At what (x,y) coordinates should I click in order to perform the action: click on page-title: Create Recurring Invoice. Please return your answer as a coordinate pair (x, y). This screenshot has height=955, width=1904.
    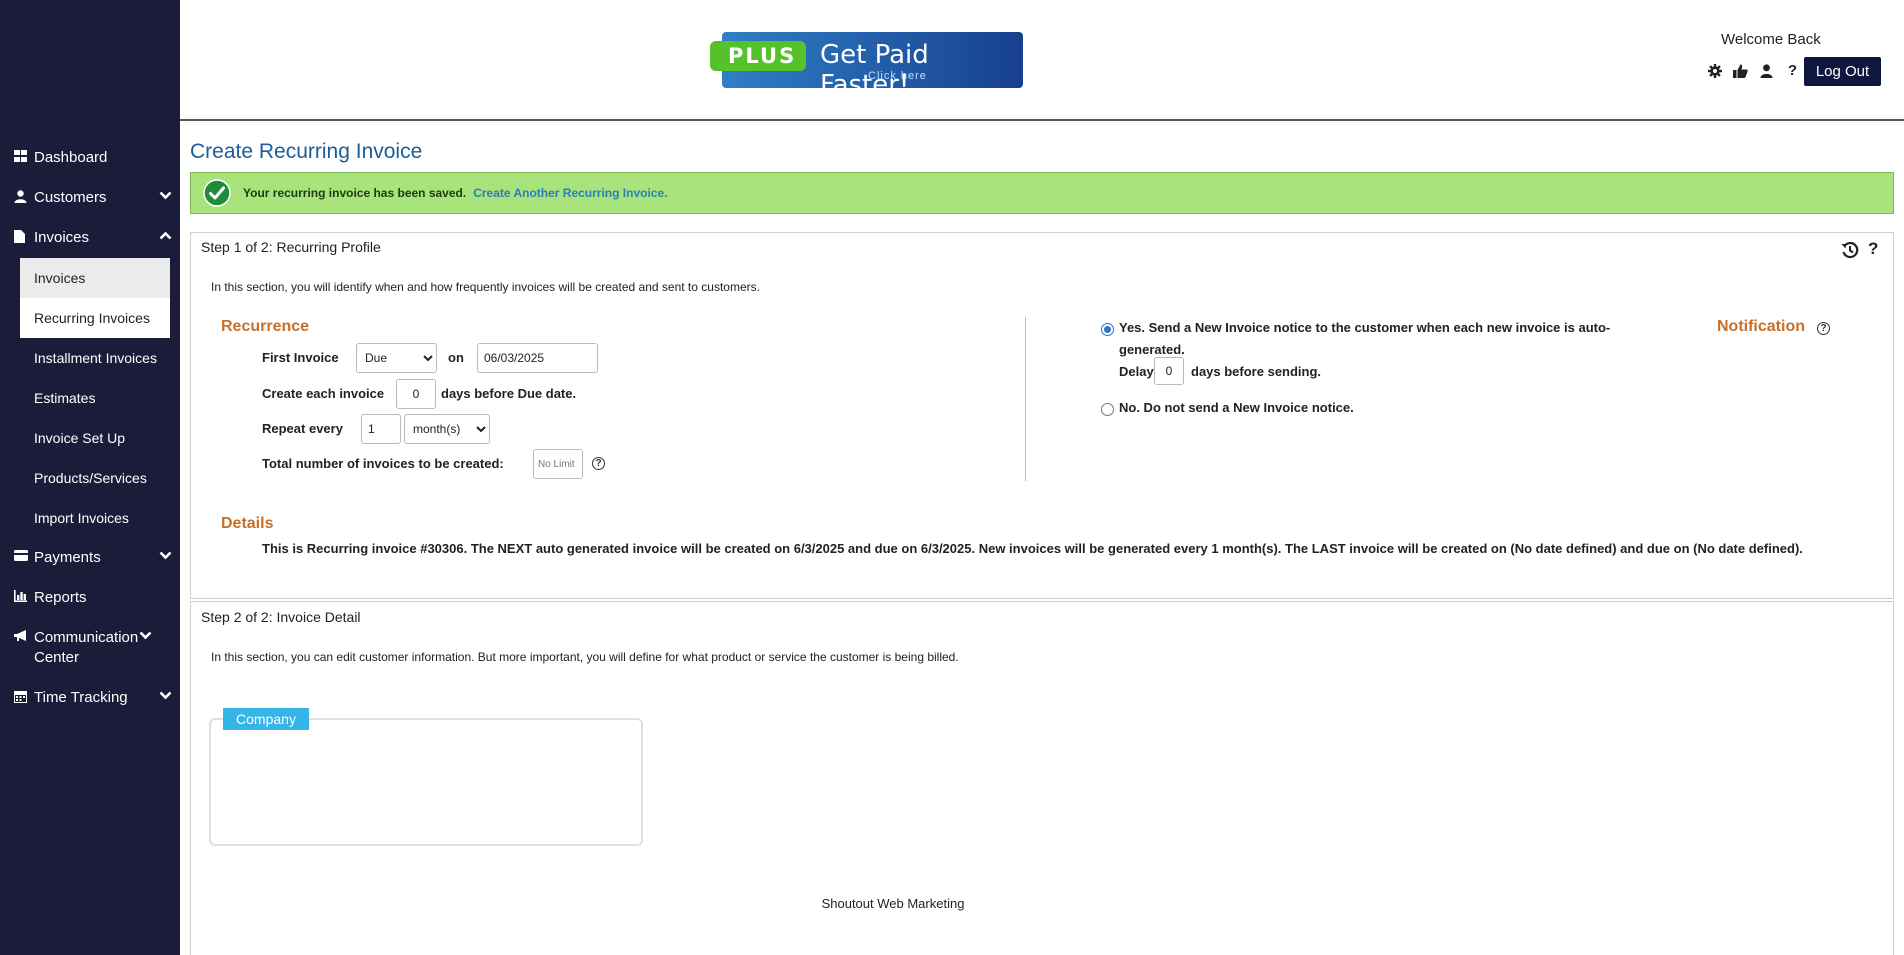
    Looking at the image, I should click on (306, 151).